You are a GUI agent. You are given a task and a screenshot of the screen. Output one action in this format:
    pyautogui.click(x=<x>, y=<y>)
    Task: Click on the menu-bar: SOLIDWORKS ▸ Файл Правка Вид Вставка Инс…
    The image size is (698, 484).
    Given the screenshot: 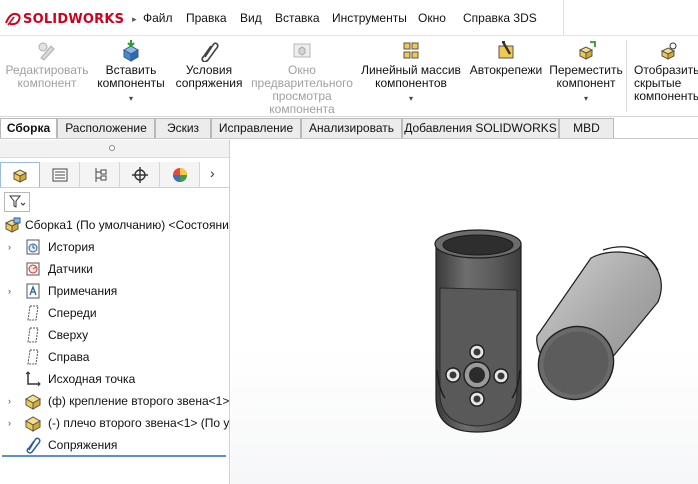 What is the action you would take?
    pyautogui.click(x=349, y=18)
    